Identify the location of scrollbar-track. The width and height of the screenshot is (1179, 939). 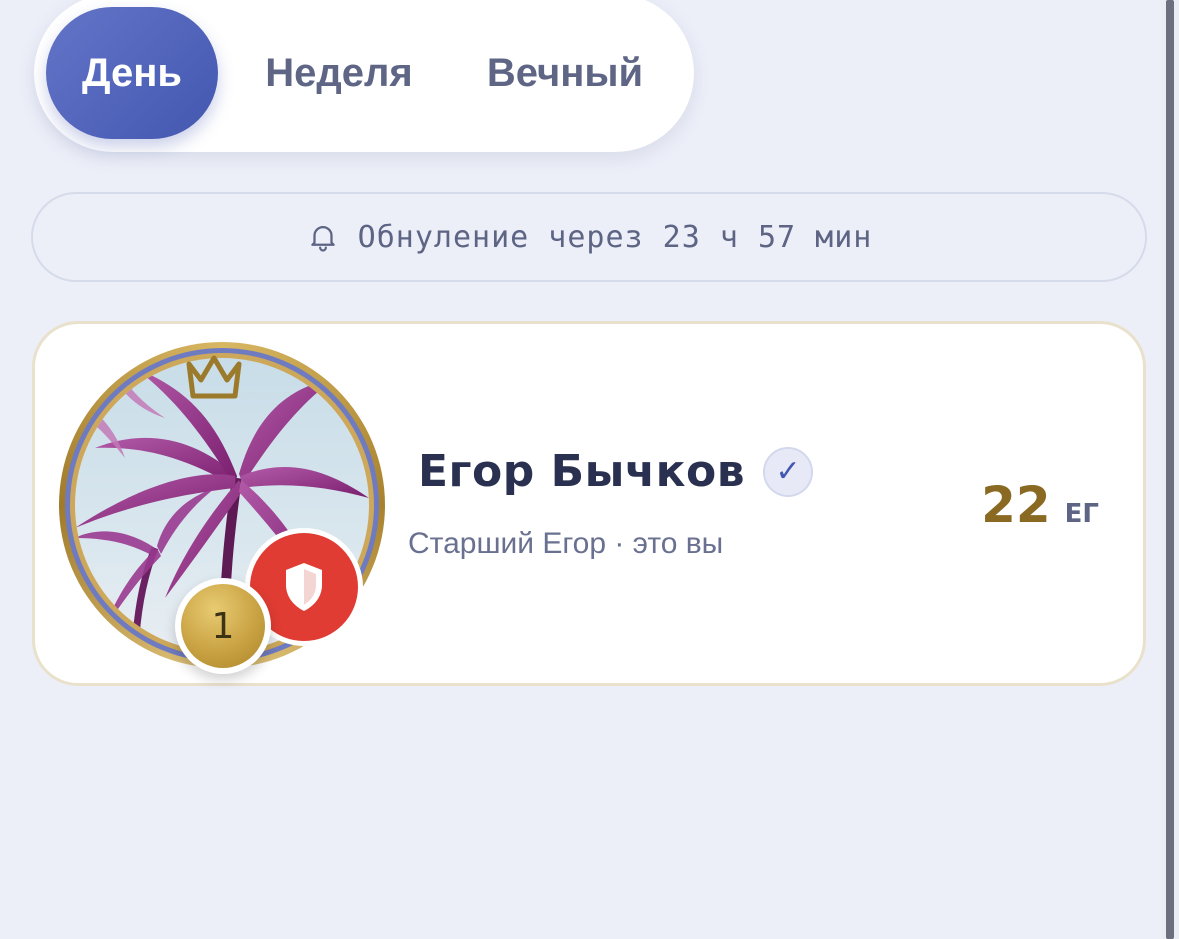
(1170, 469).